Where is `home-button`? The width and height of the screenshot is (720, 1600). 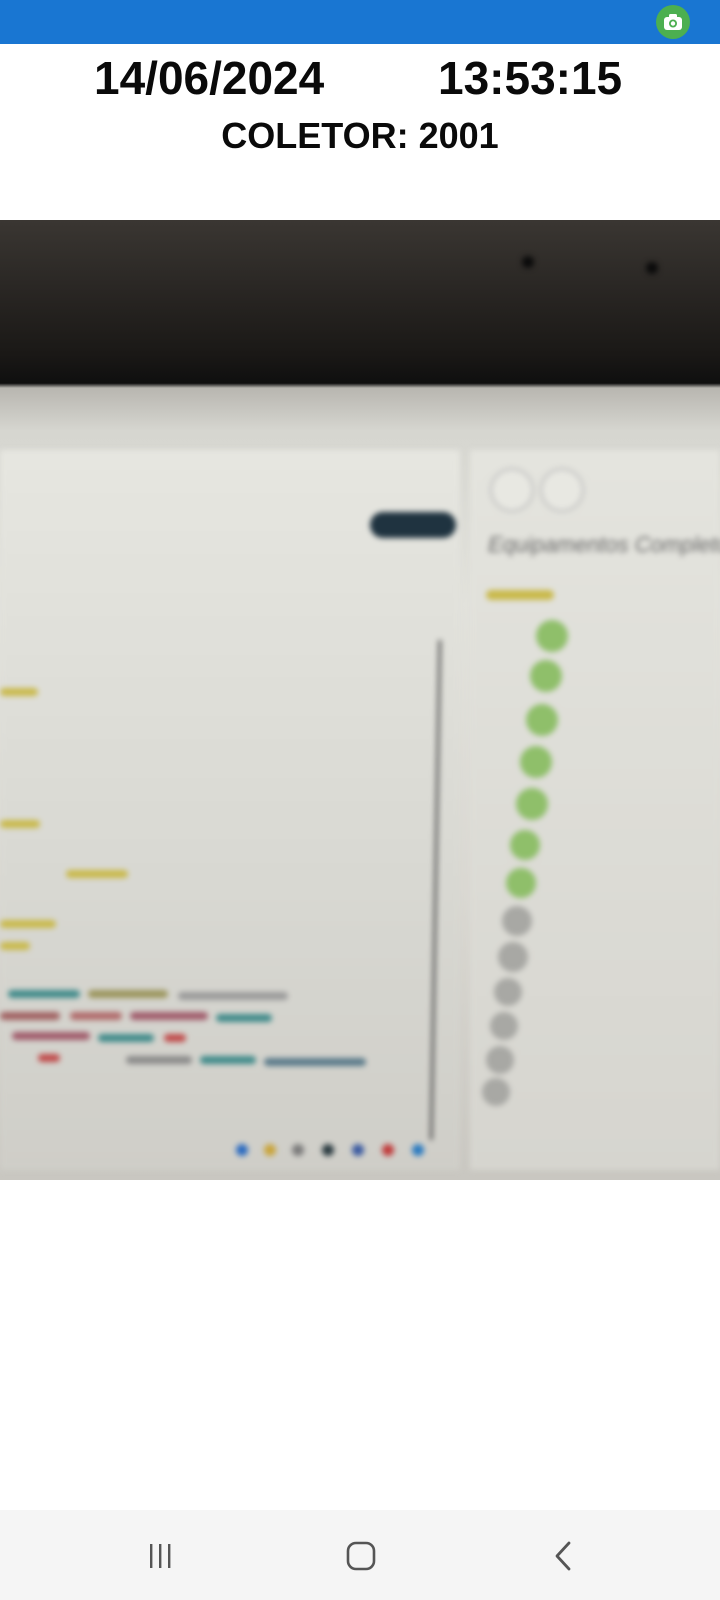
home-button is located at coordinates (361, 1556).